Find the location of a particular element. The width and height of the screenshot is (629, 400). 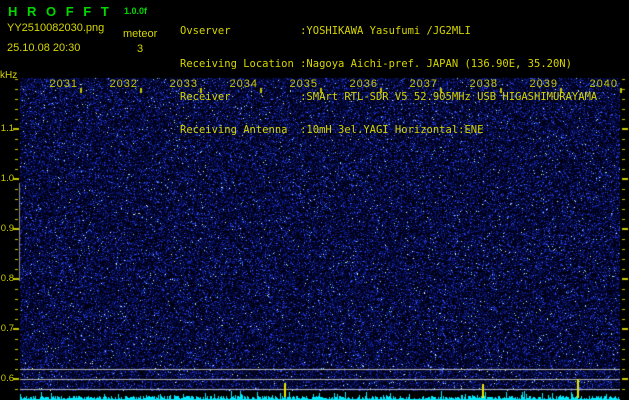

freq-tick-label: 0.7 is located at coordinates (7, 328).